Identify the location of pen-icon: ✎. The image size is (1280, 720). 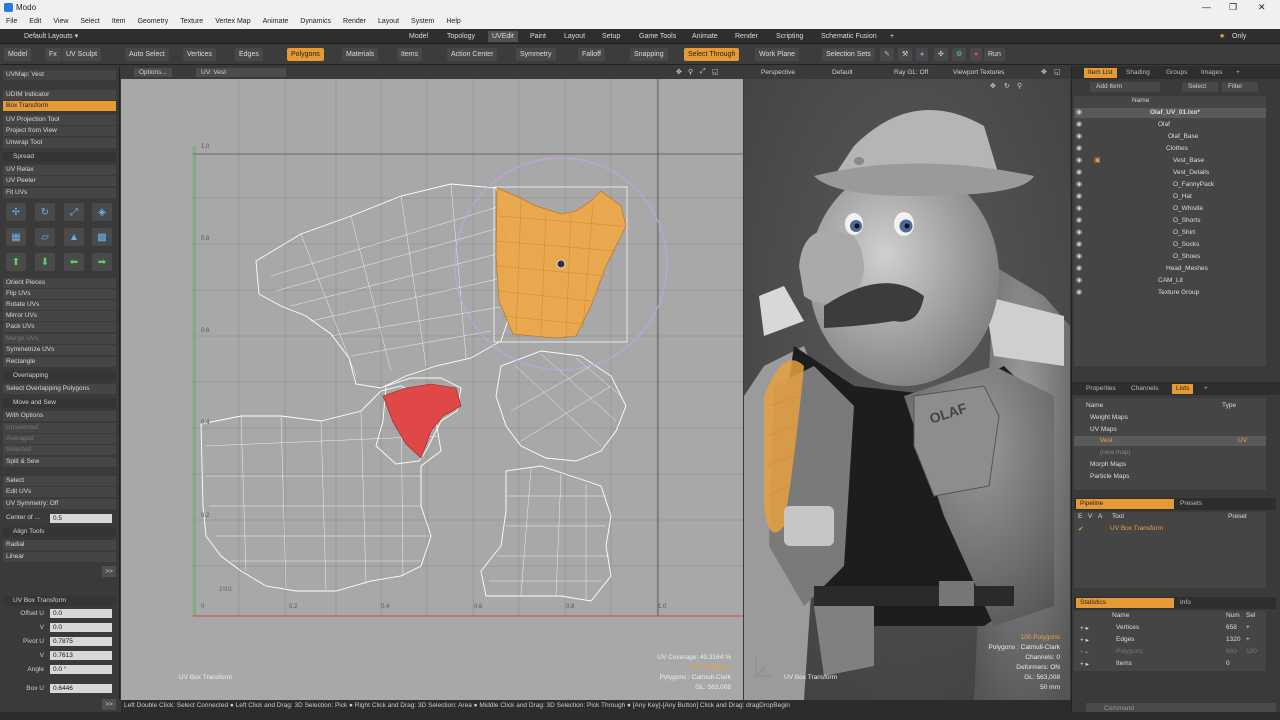
(887, 54).